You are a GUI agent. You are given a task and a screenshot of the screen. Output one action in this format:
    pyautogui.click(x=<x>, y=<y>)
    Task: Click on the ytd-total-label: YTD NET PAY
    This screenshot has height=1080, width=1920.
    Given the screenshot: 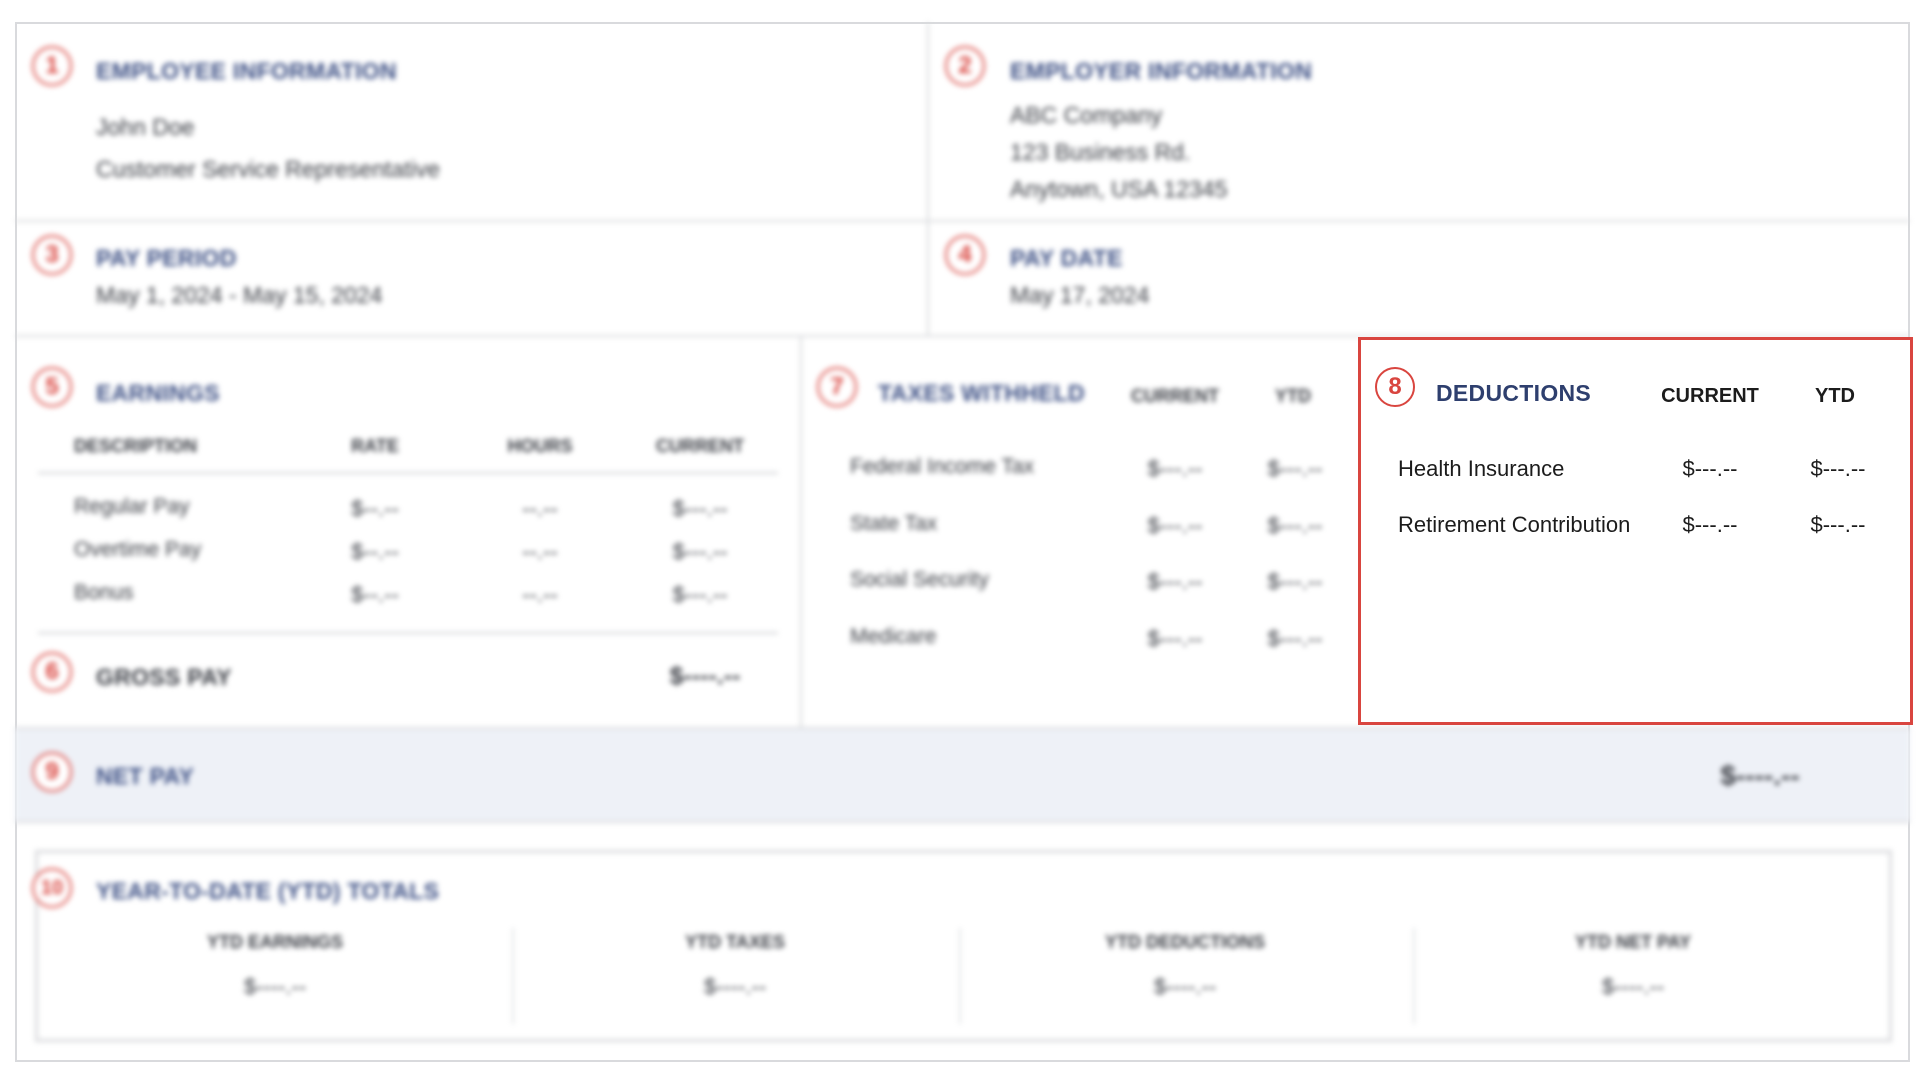 What is the action you would take?
    pyautogui.click(x=1633, y=942)
    